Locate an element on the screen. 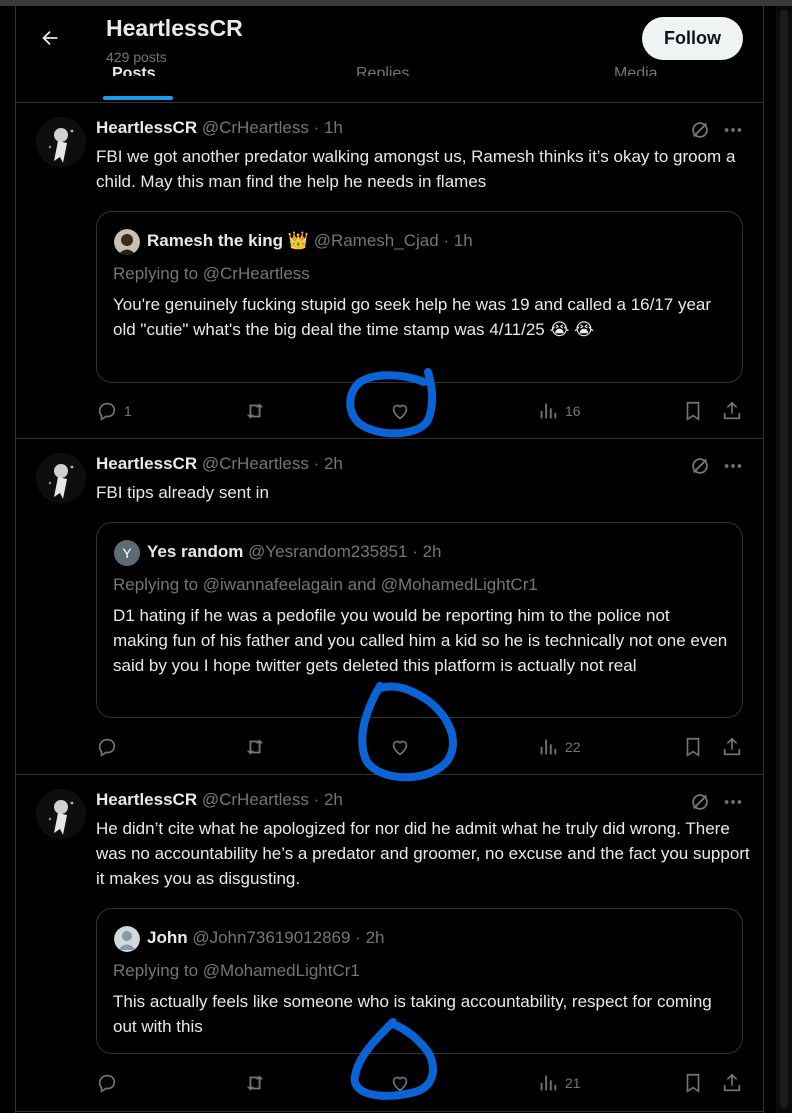  back-arrow-icon is located at coordinates (50, 38).